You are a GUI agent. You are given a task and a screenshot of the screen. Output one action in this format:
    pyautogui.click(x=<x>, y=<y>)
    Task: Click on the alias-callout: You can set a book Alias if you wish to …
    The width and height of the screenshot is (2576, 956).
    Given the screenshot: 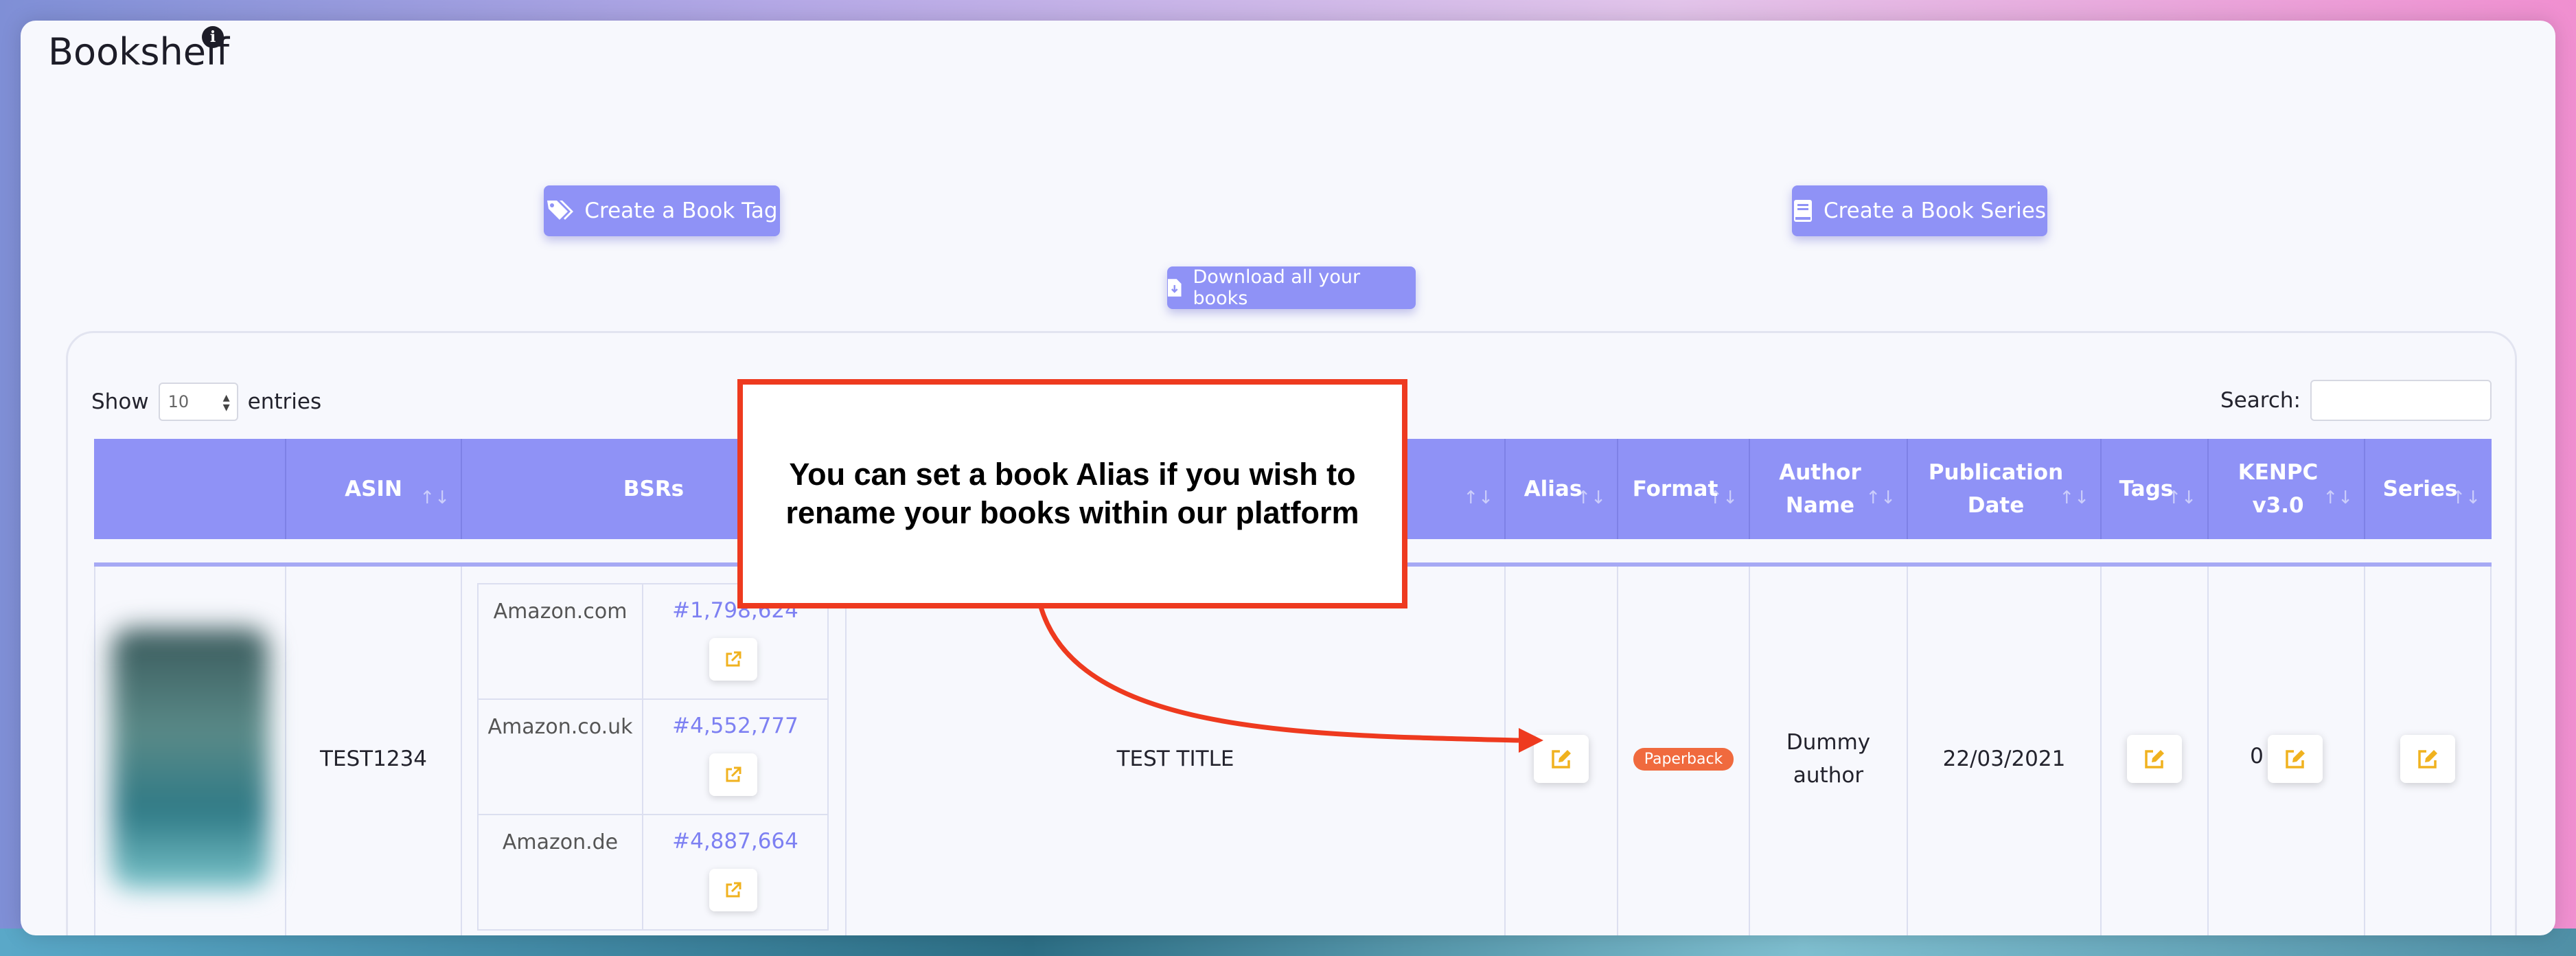 What is the action you would take?
    pyautogui.click(x=1072, y=494)
    